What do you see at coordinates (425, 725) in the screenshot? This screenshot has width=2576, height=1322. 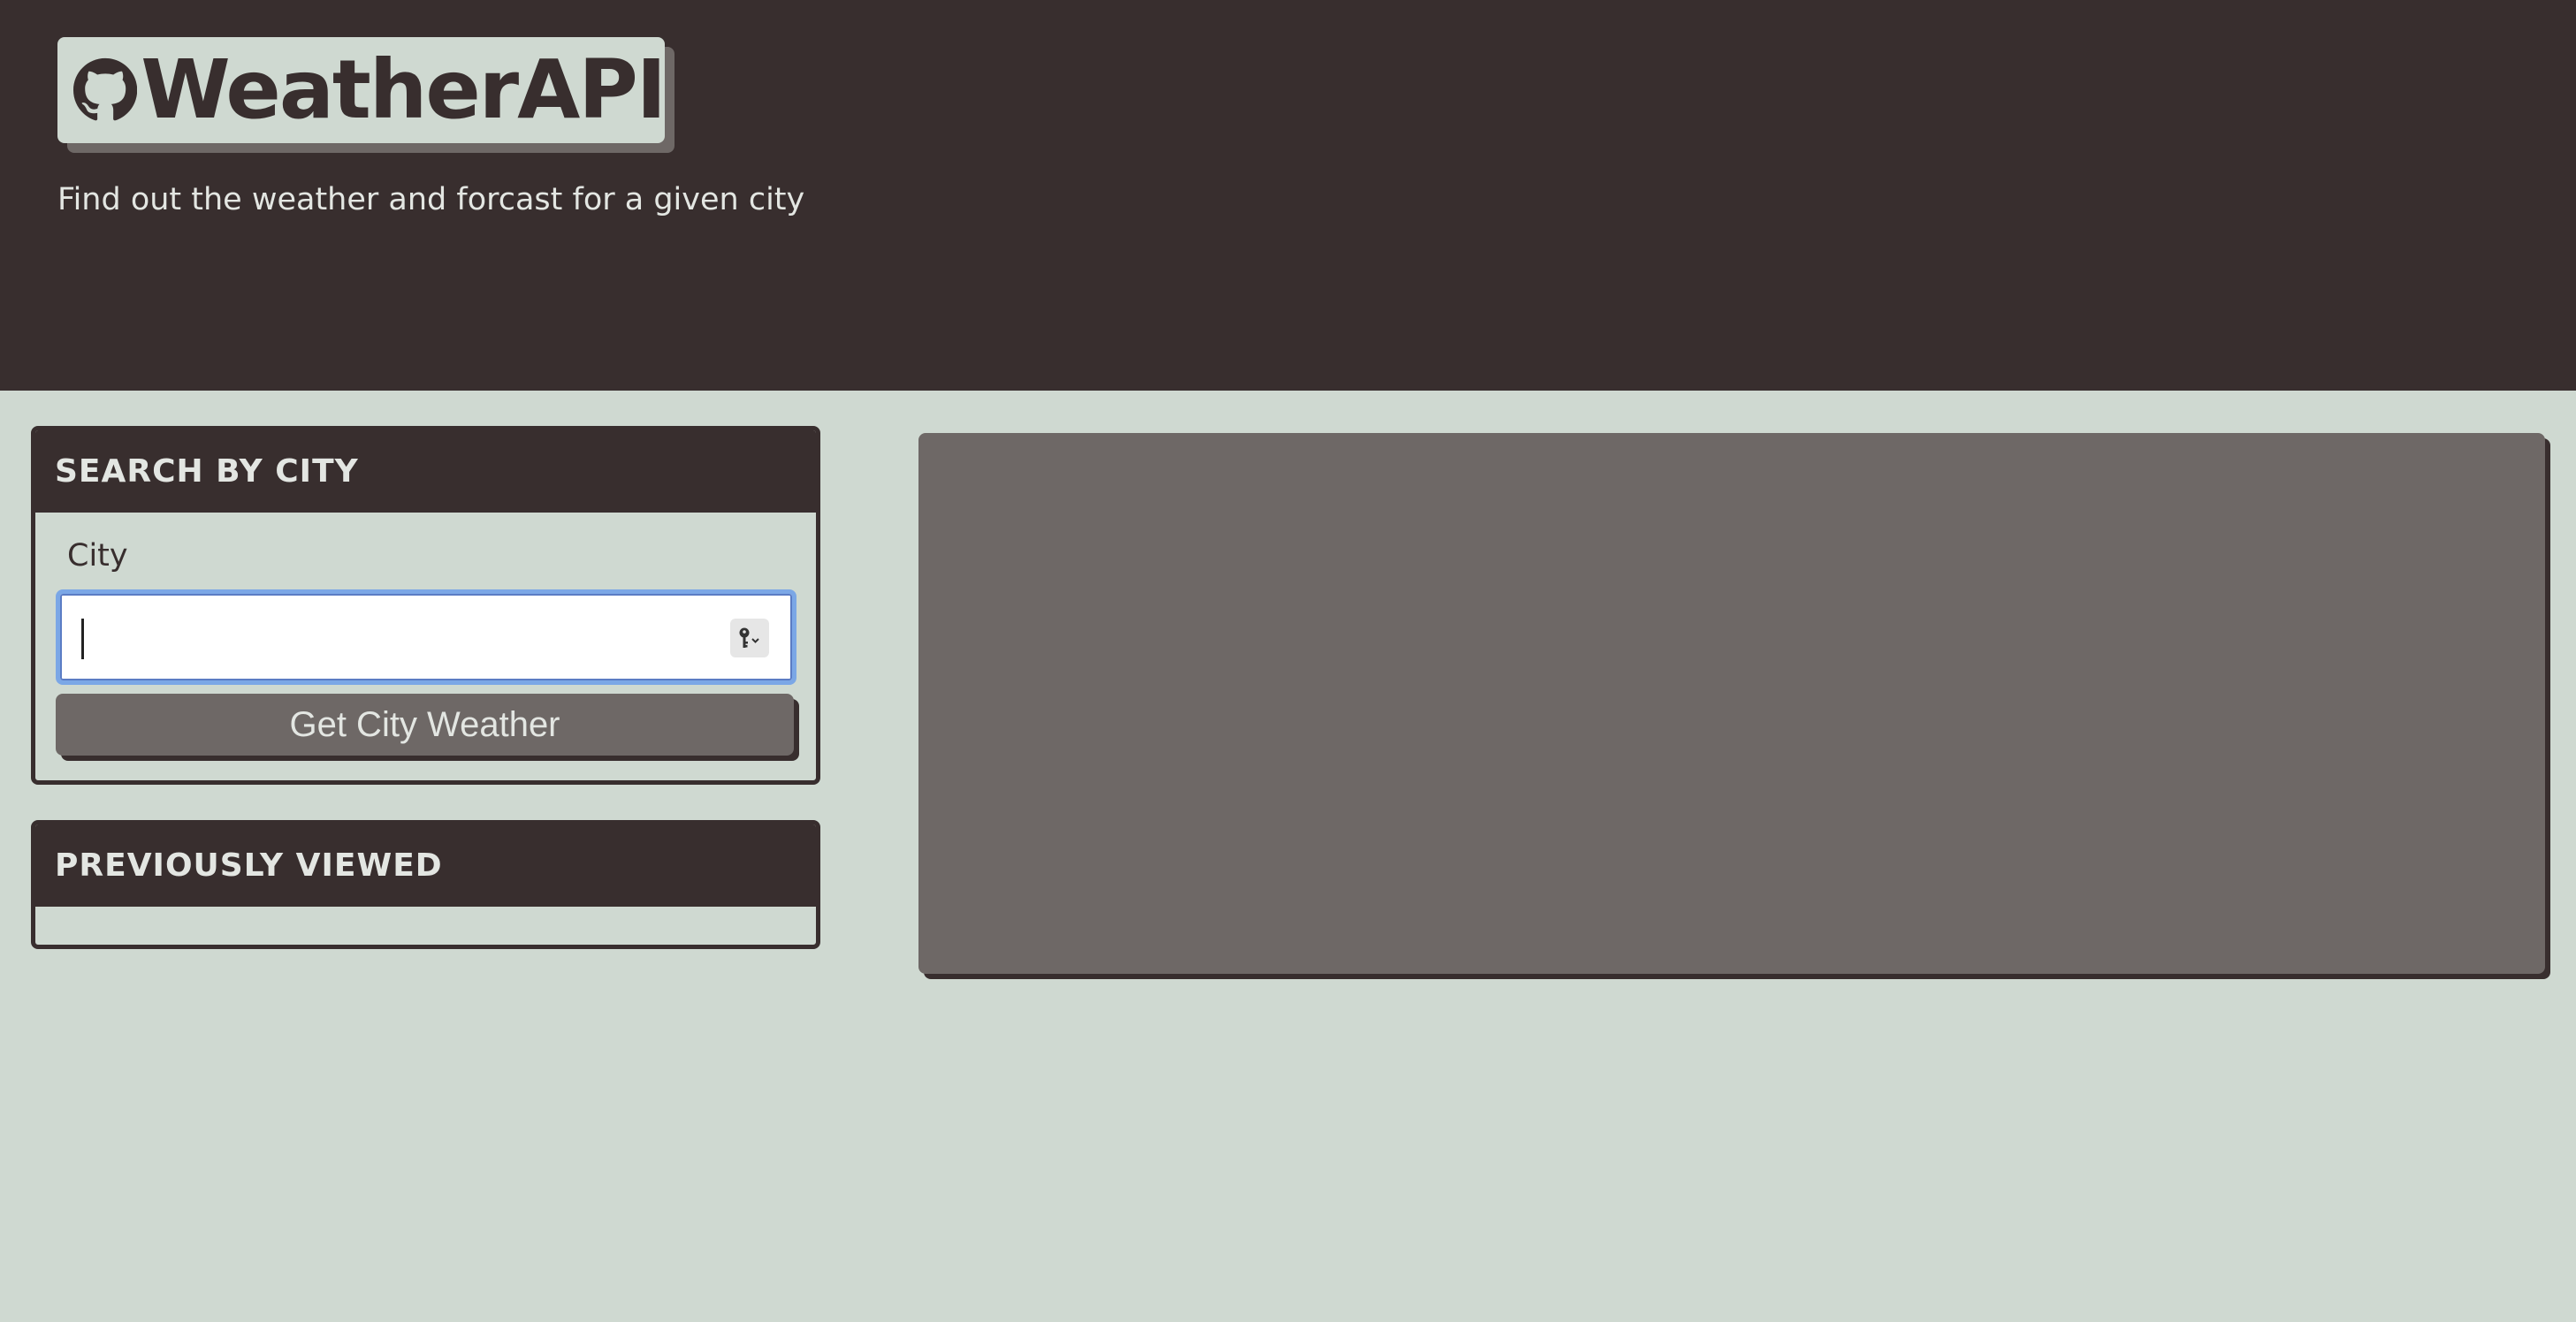 I see `get-city-weather-button: Get City Weather` at bounding box center [425, 725].